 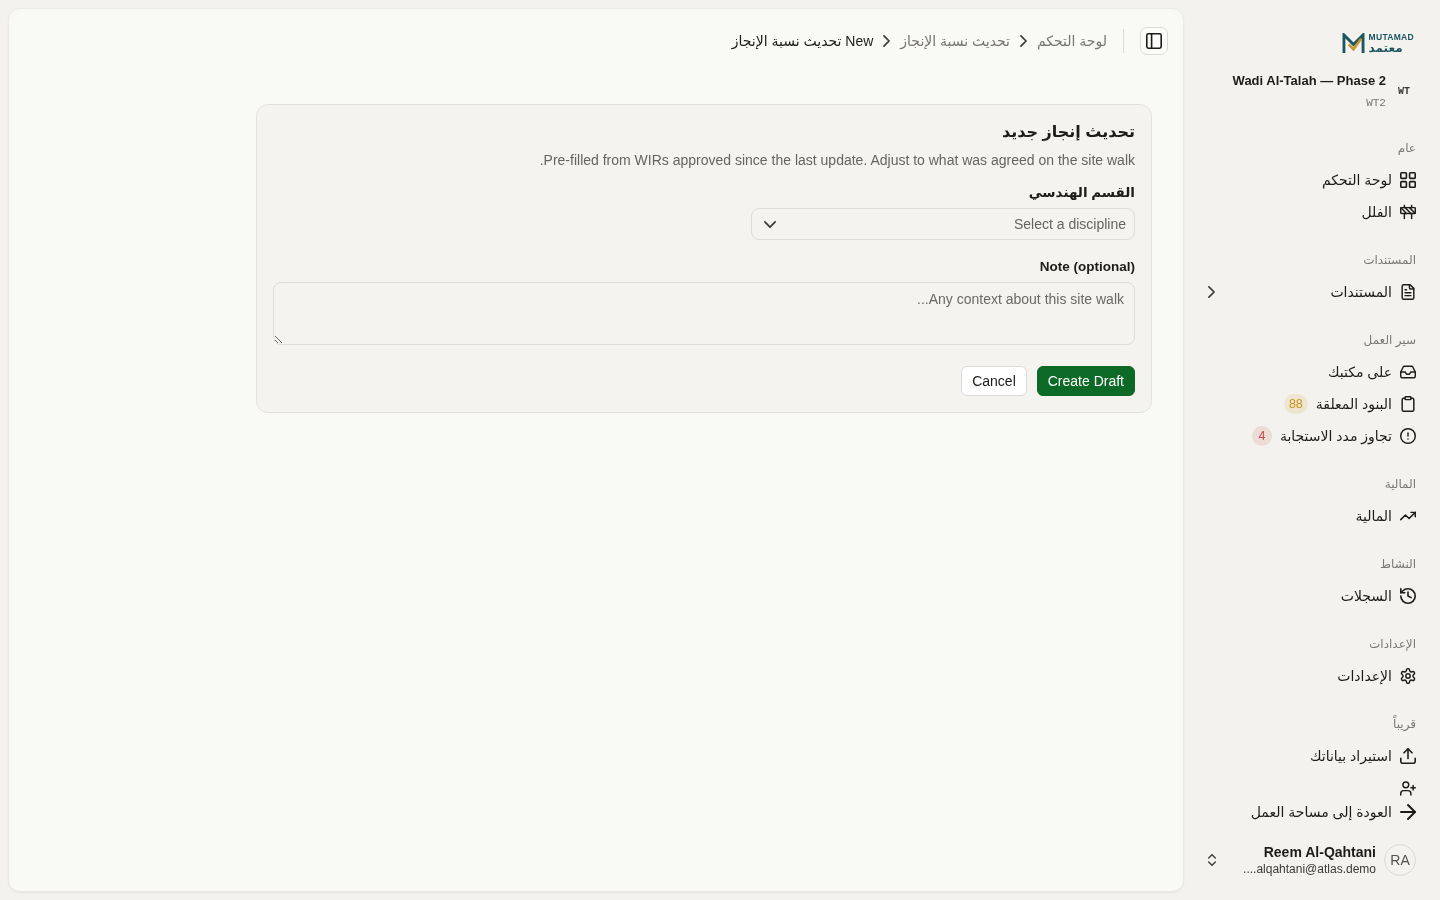 What do you see at coordinates (1312, 596) in the screenshot?
I see `nav-item: السجلات` at bounding box center [1312, 596].